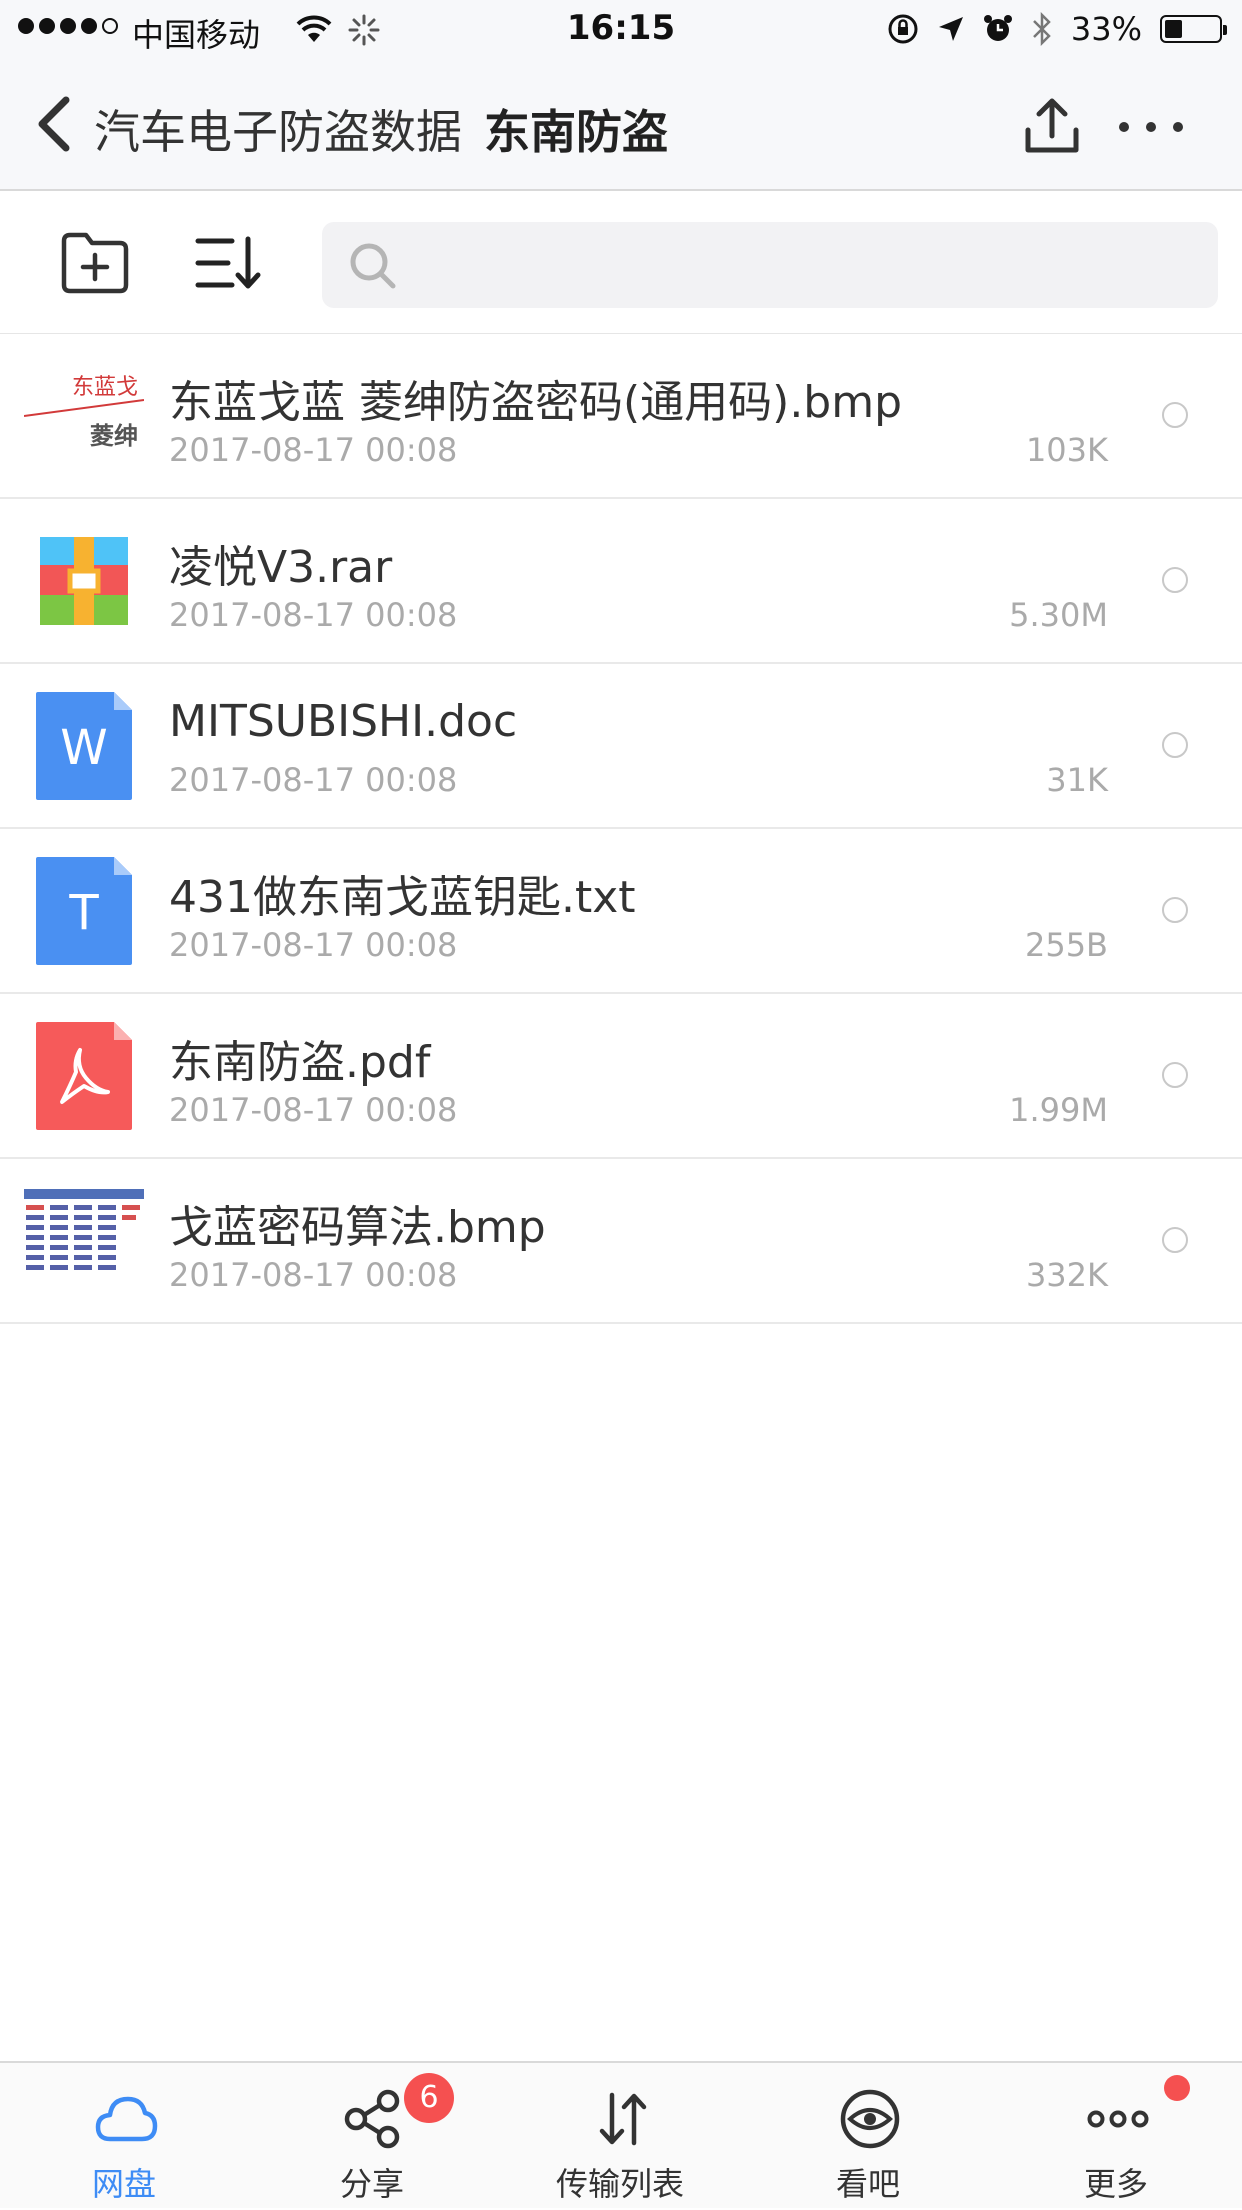  I want to click on file-size: 1.99M, so click(1058, 1110).